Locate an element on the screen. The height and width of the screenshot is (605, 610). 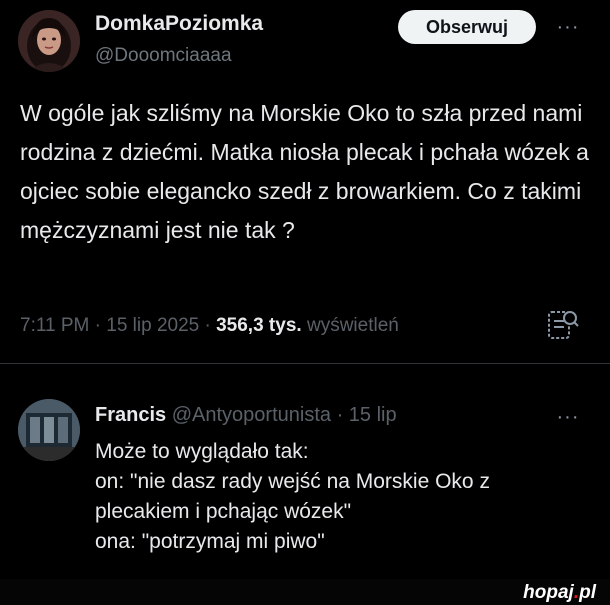
reply-line: ona: "potrzymaj mi piwo" is located at coordinates (210, 541).